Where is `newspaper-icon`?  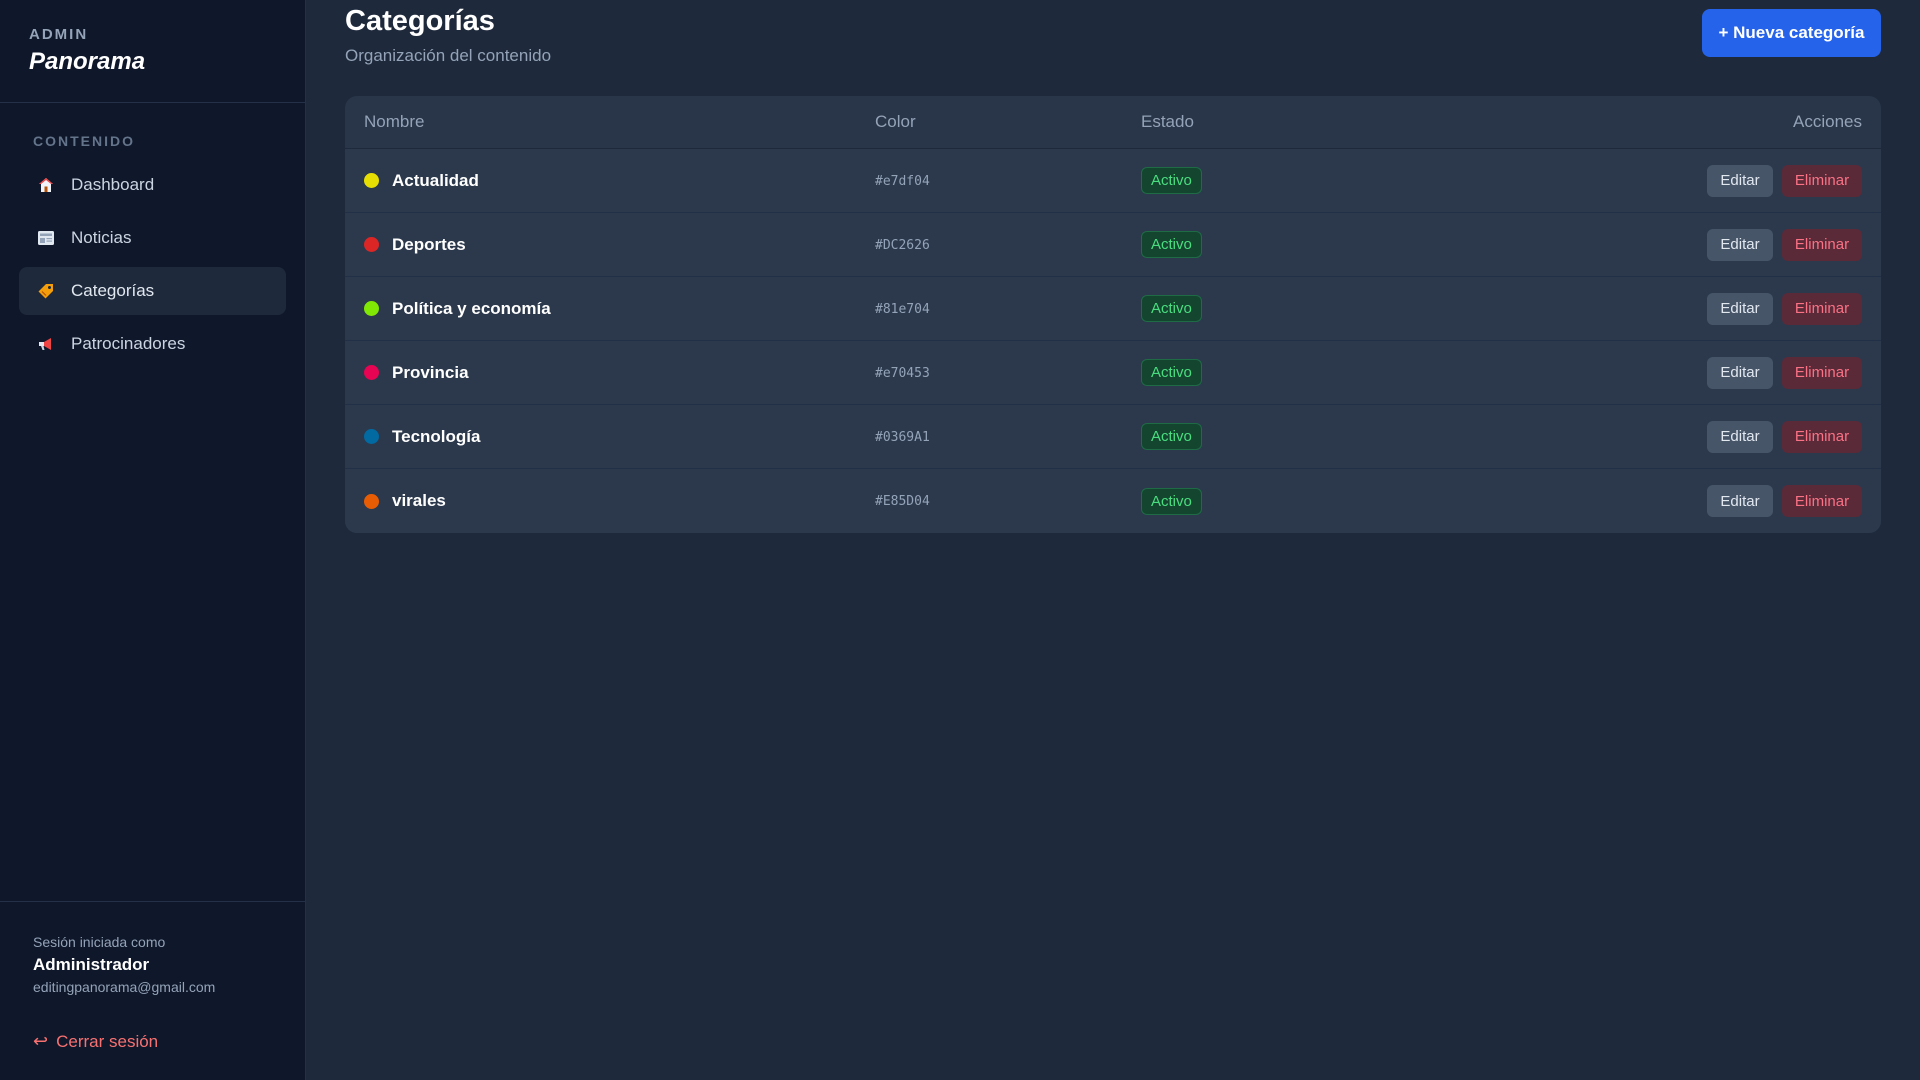 newspaper-icon is located at coordinates (46, 238).